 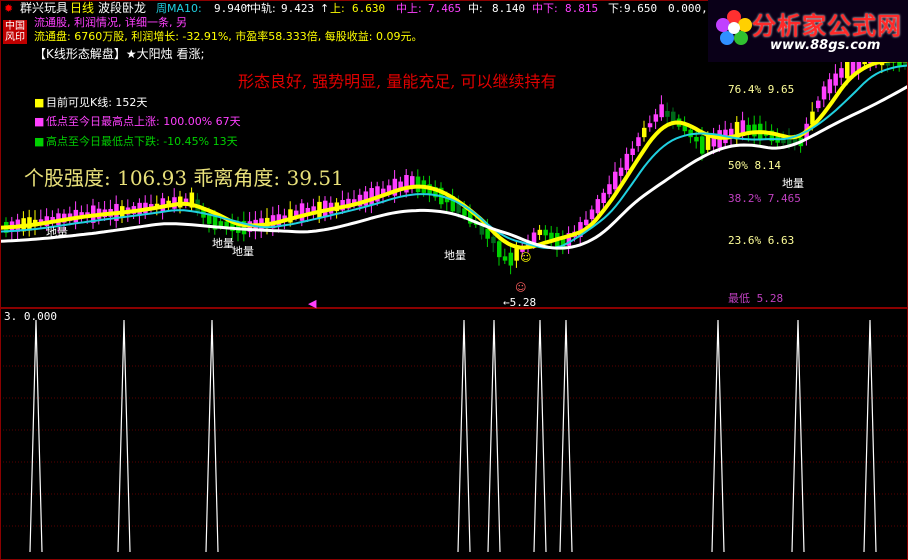 What do you see at coordinates (142, 141) in the screenshot?
I see `high-to-low-text: 高点至今日最低点下跌: -10.45% 13天` at bounding box center [142, 141].